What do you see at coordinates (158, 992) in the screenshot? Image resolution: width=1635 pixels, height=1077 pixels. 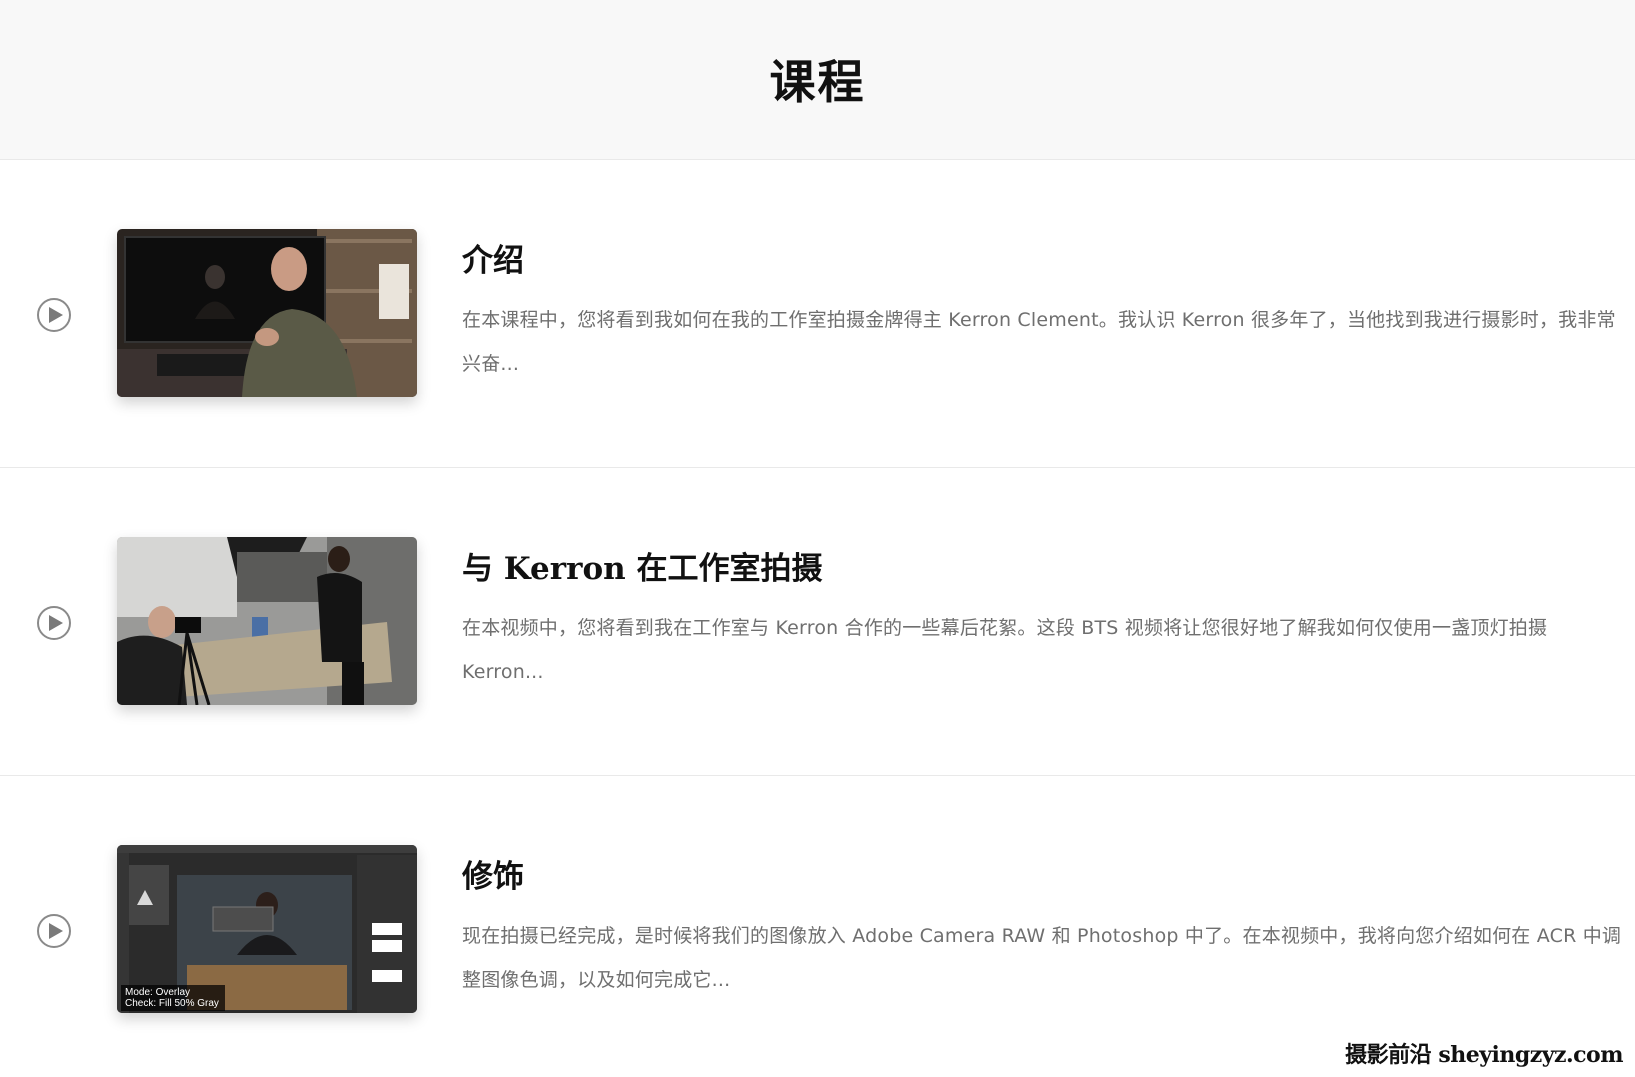 I see `thumbnail-caption-line: Mode: Overlay` at bounding box center [158, 992].